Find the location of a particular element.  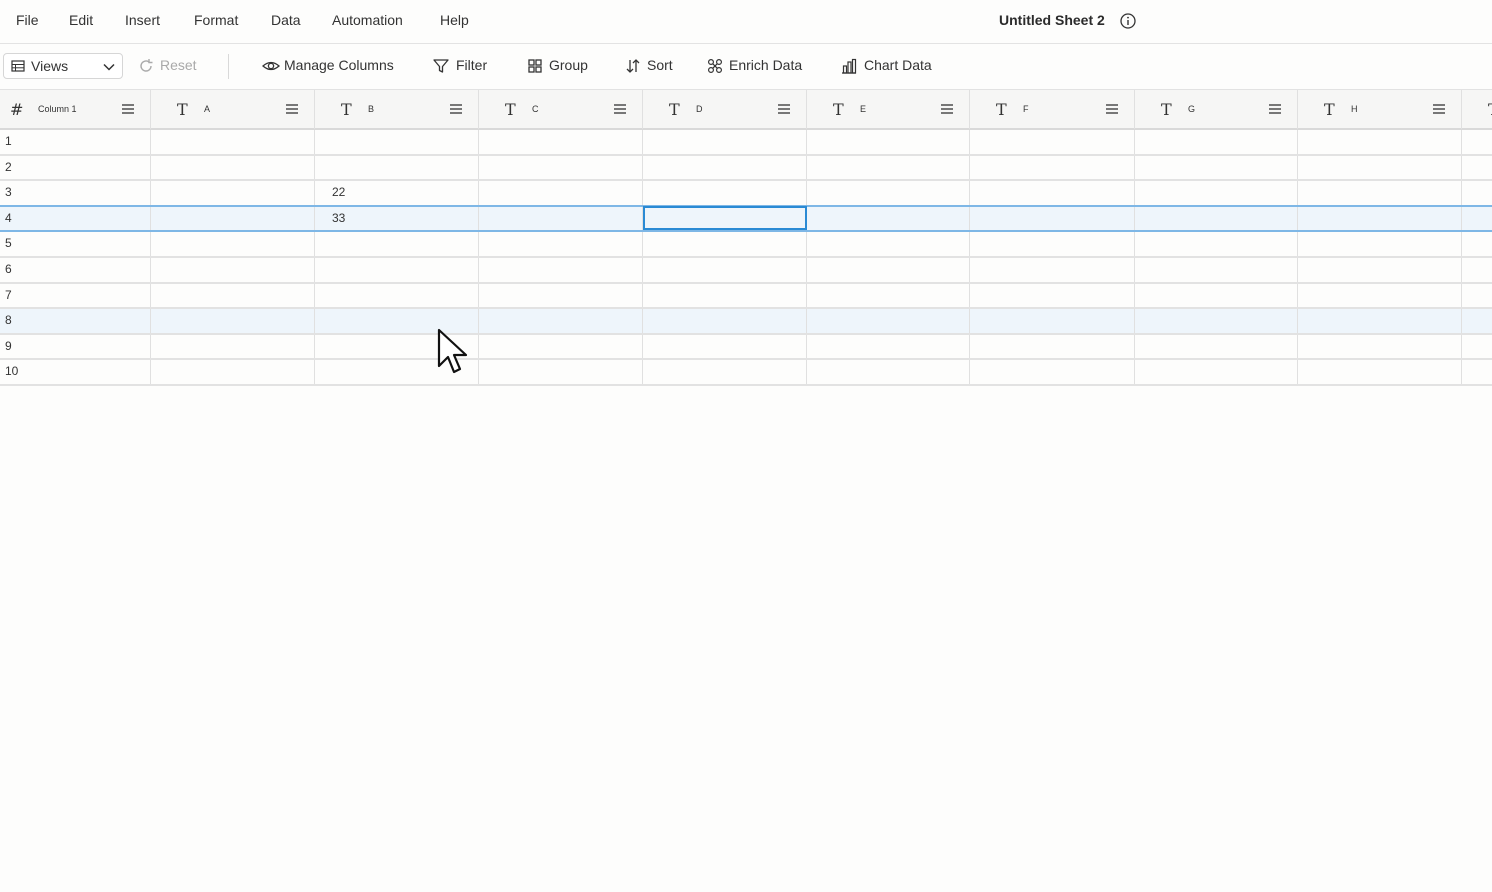

group-button: Group is located at coordinates (560, 66).